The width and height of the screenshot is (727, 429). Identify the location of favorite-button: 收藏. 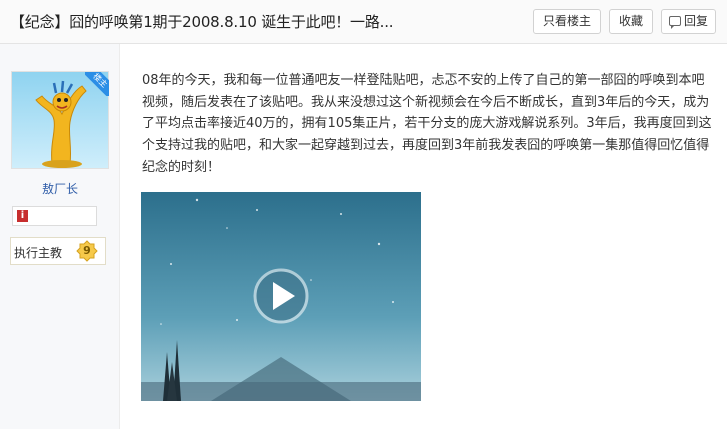
(631, 21).